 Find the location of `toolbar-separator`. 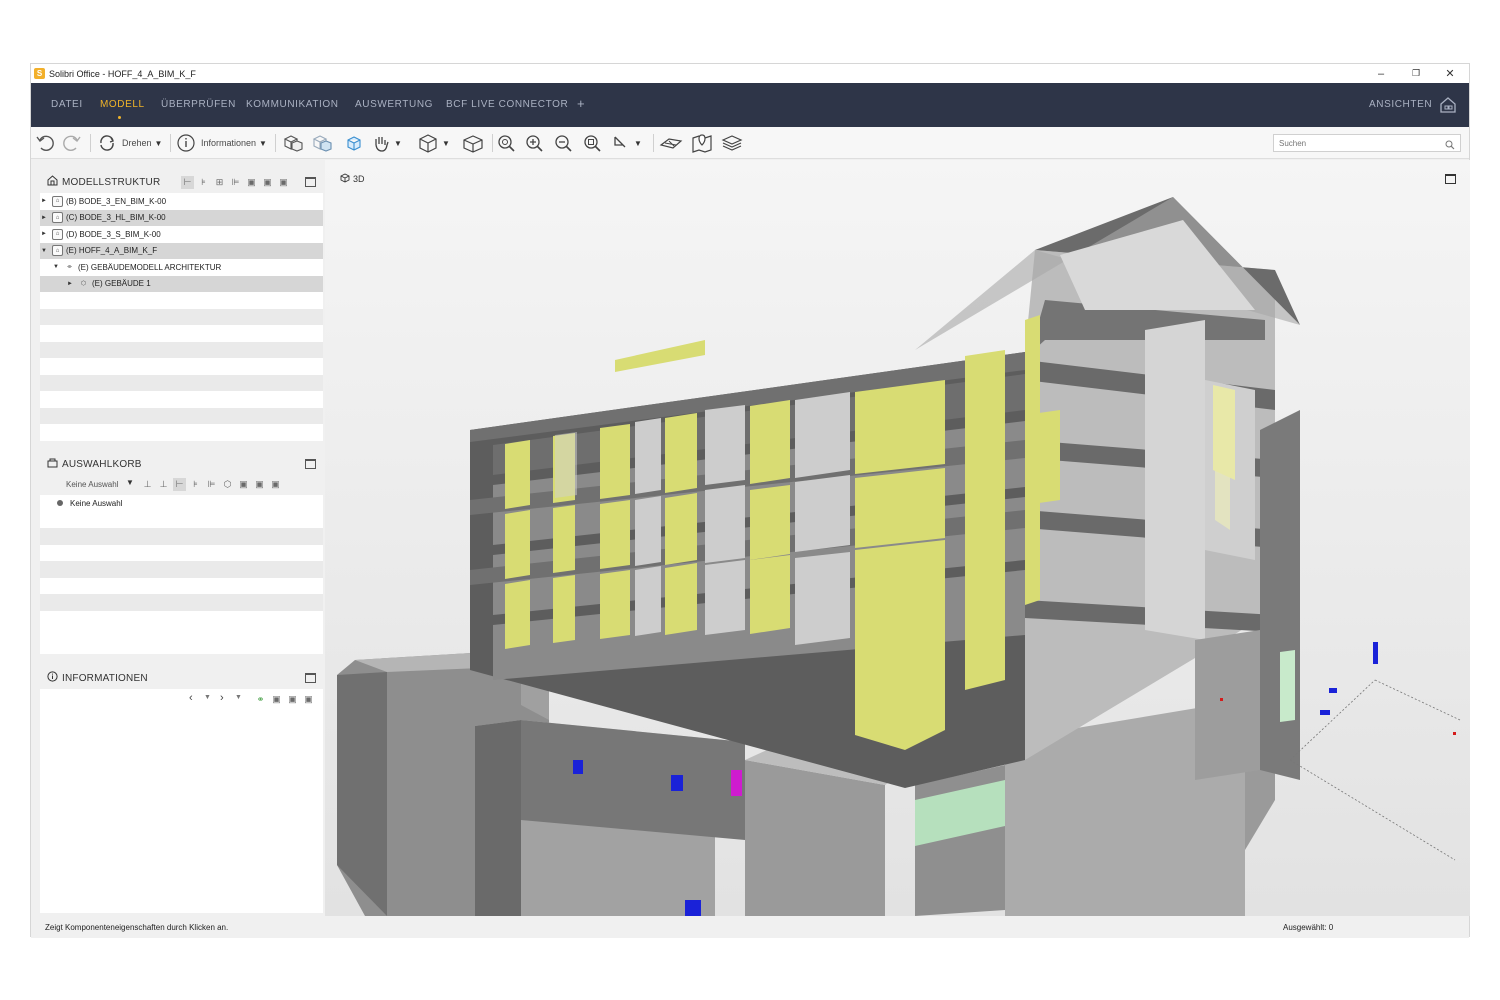

toolbar-separator is located at coordinates (492, 143).